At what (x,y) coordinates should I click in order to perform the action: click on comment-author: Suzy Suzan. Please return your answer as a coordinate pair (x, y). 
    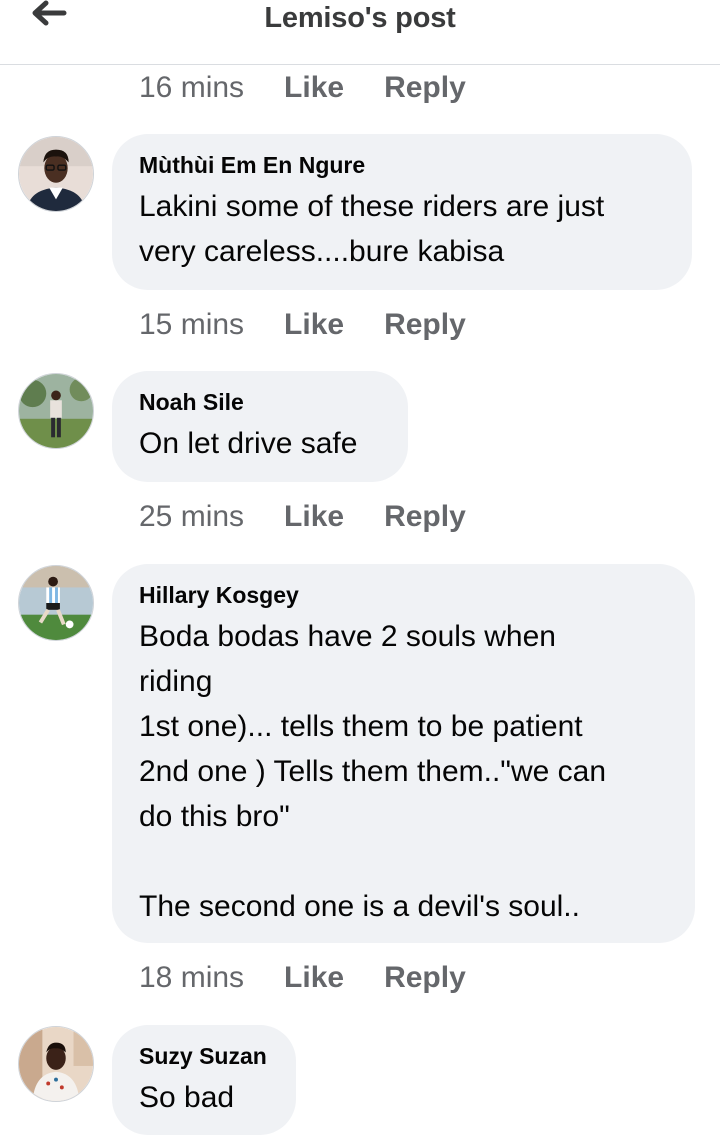
    Looking at the image, I should click on (204, 1056).